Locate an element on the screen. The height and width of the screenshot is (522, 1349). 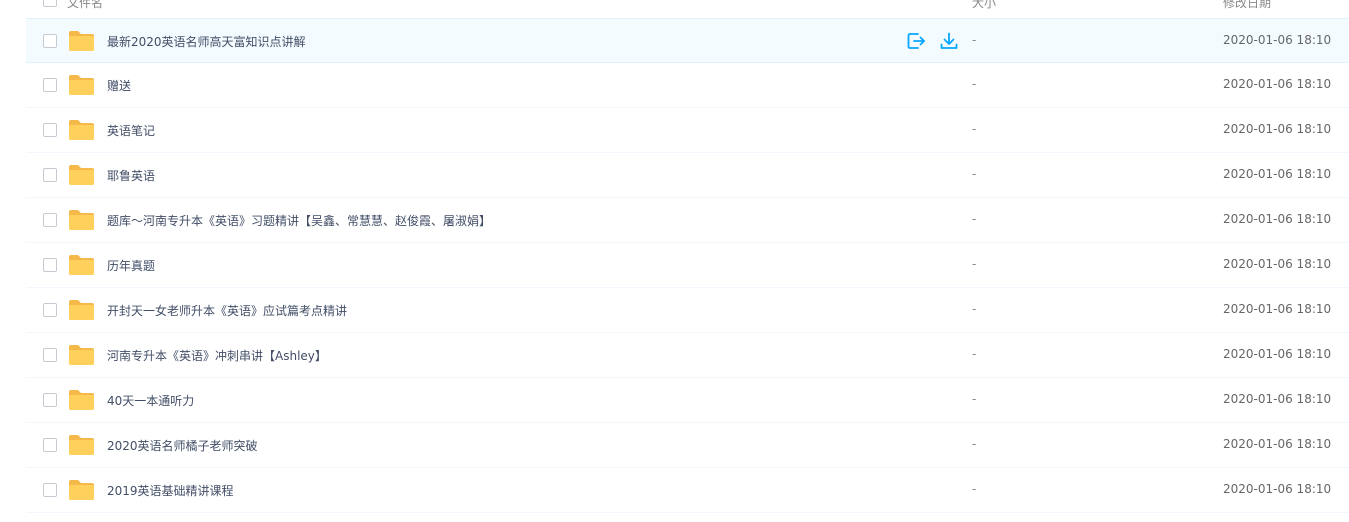
share-icon is located at coordinates (916, 41).